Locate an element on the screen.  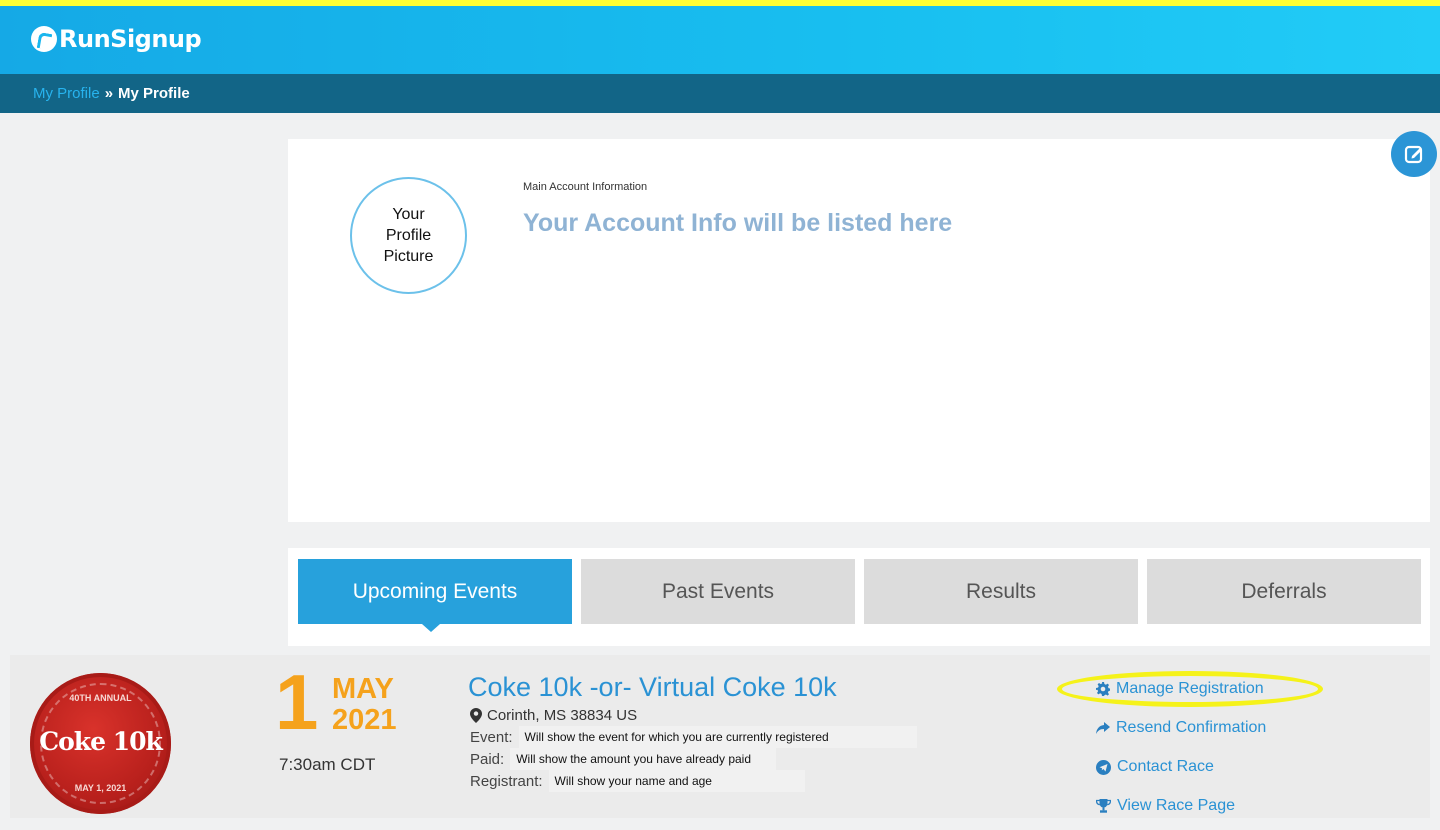
race-logo-name: Coke 10k is located at coordinates (101, 741).